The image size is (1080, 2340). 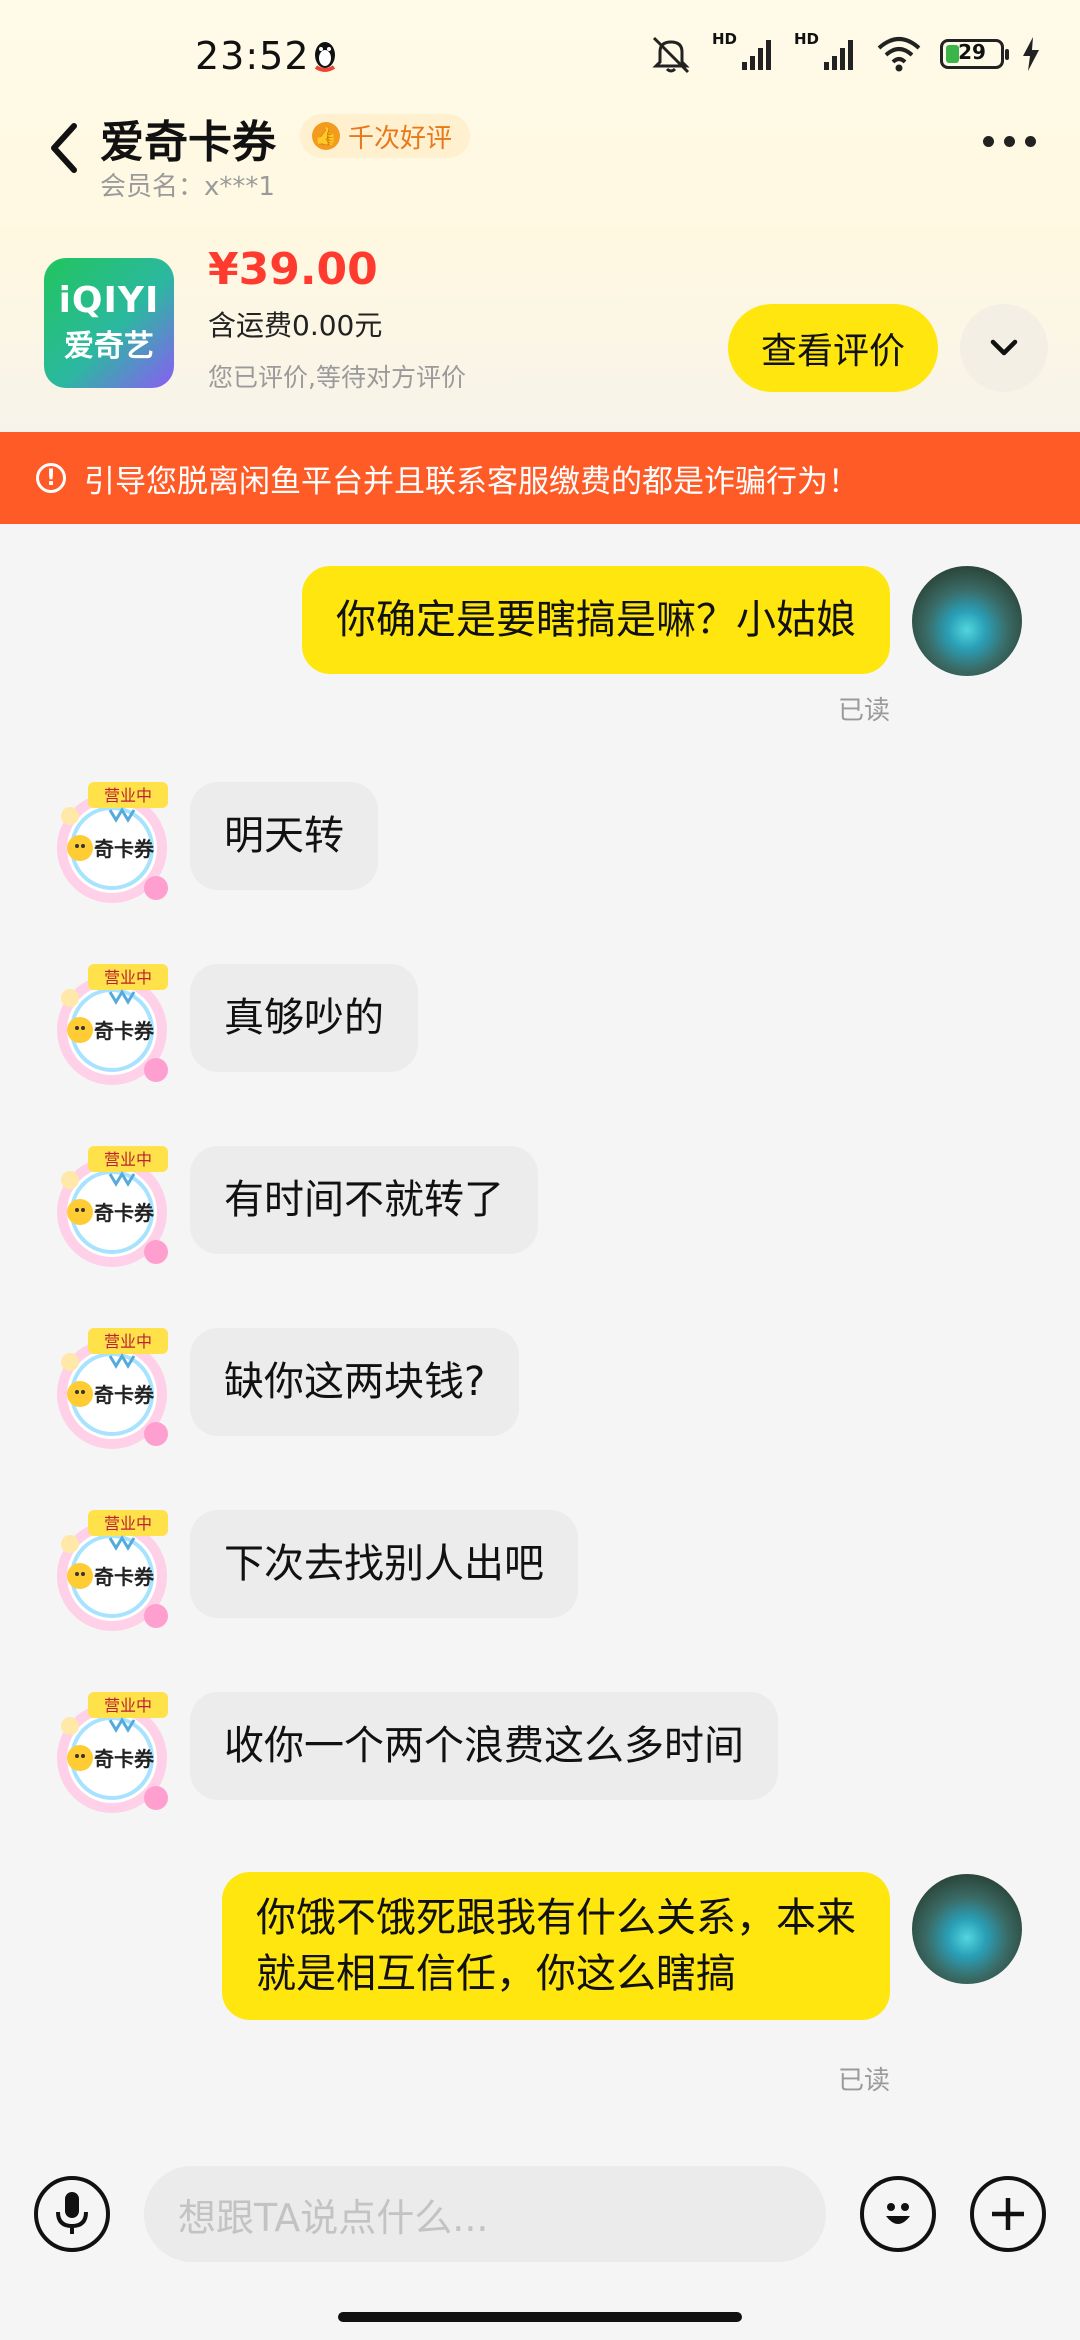 I want to click on emoji-button, so click(x=898, y=2214).